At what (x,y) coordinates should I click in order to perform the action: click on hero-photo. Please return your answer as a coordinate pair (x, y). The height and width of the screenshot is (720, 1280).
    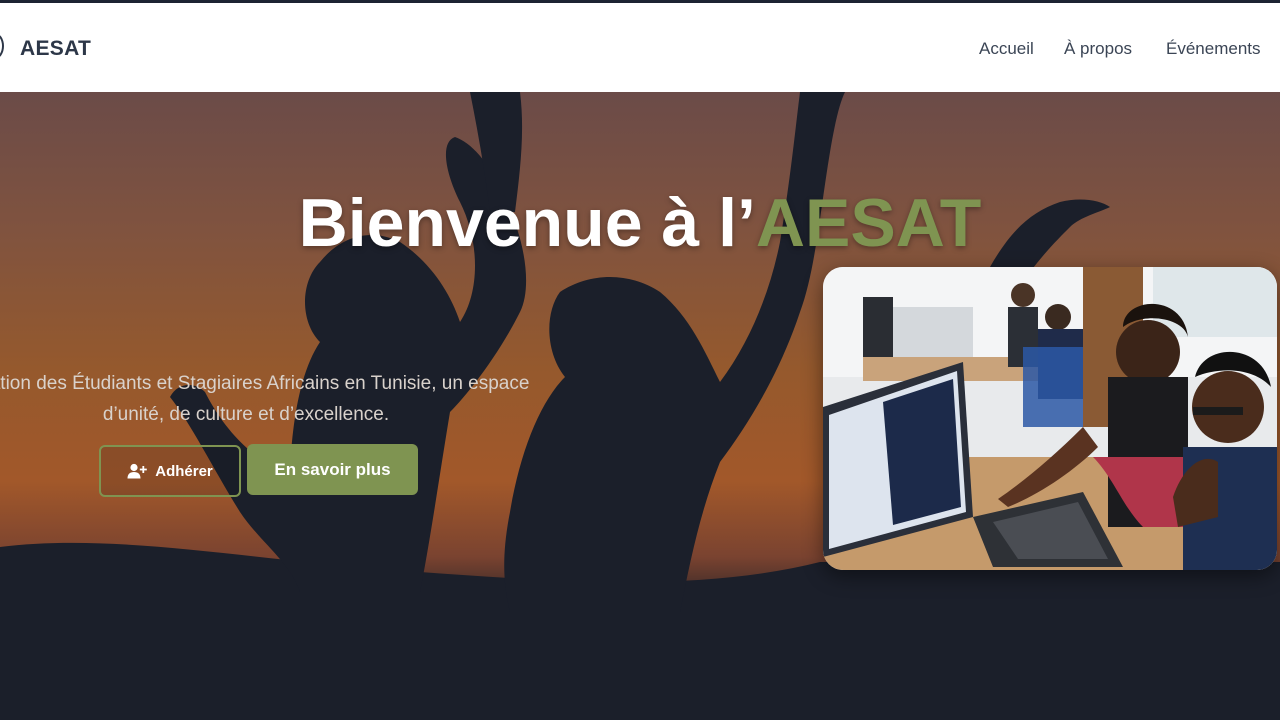
    Looking at the image, I should click on (1050, 418).